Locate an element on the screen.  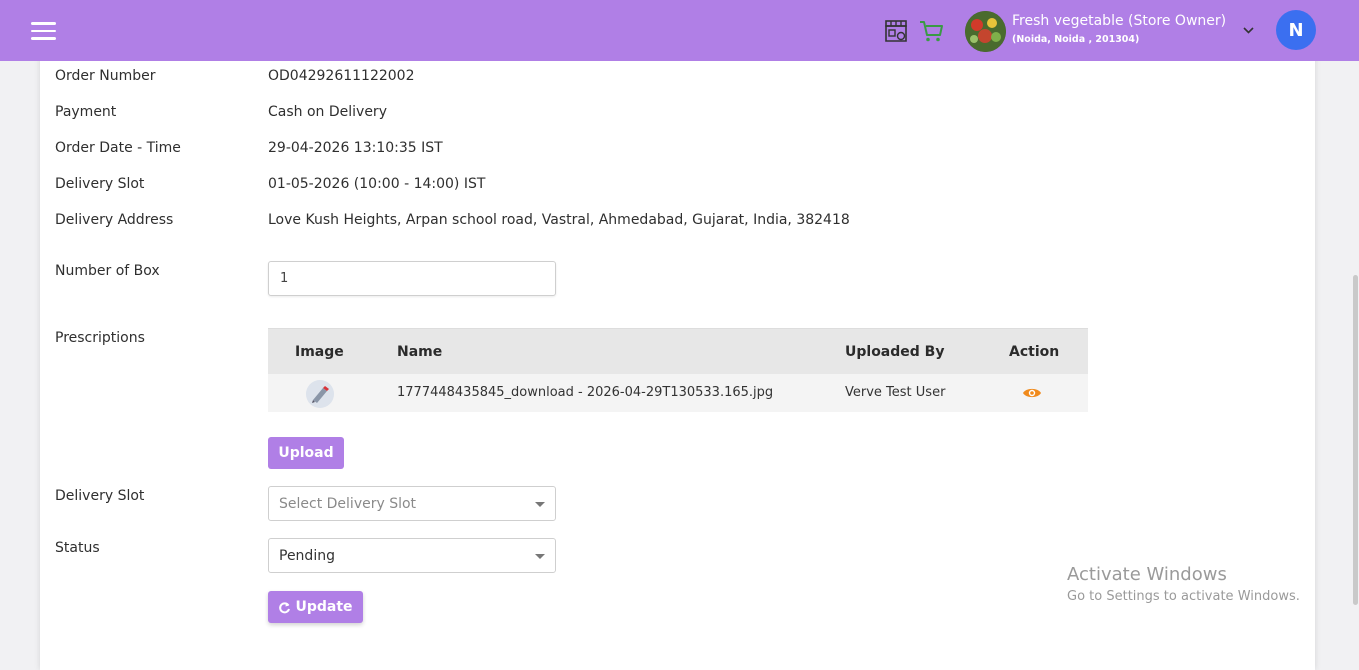
refresh-icon is located at coordinates (285, 607).